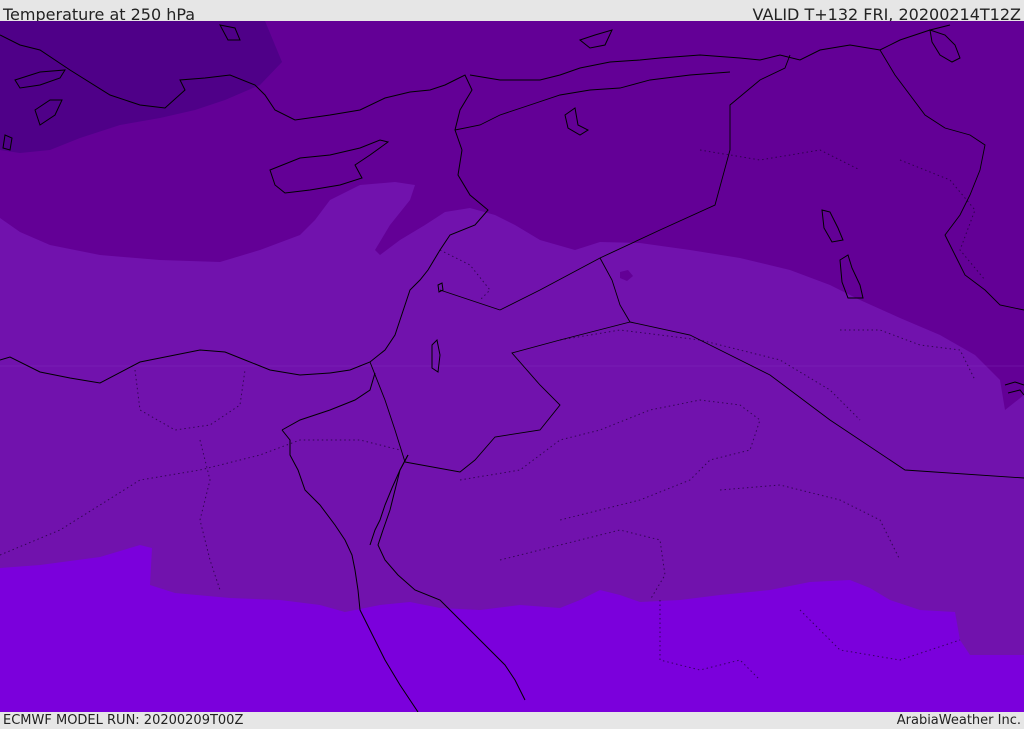 The width and height of the screenshot is (1024, 729). What do you see at coordinates (958, 720) in the screenshot?
I see `credit: ArabiaWeather Inc.` at bounding box center [958, 720].